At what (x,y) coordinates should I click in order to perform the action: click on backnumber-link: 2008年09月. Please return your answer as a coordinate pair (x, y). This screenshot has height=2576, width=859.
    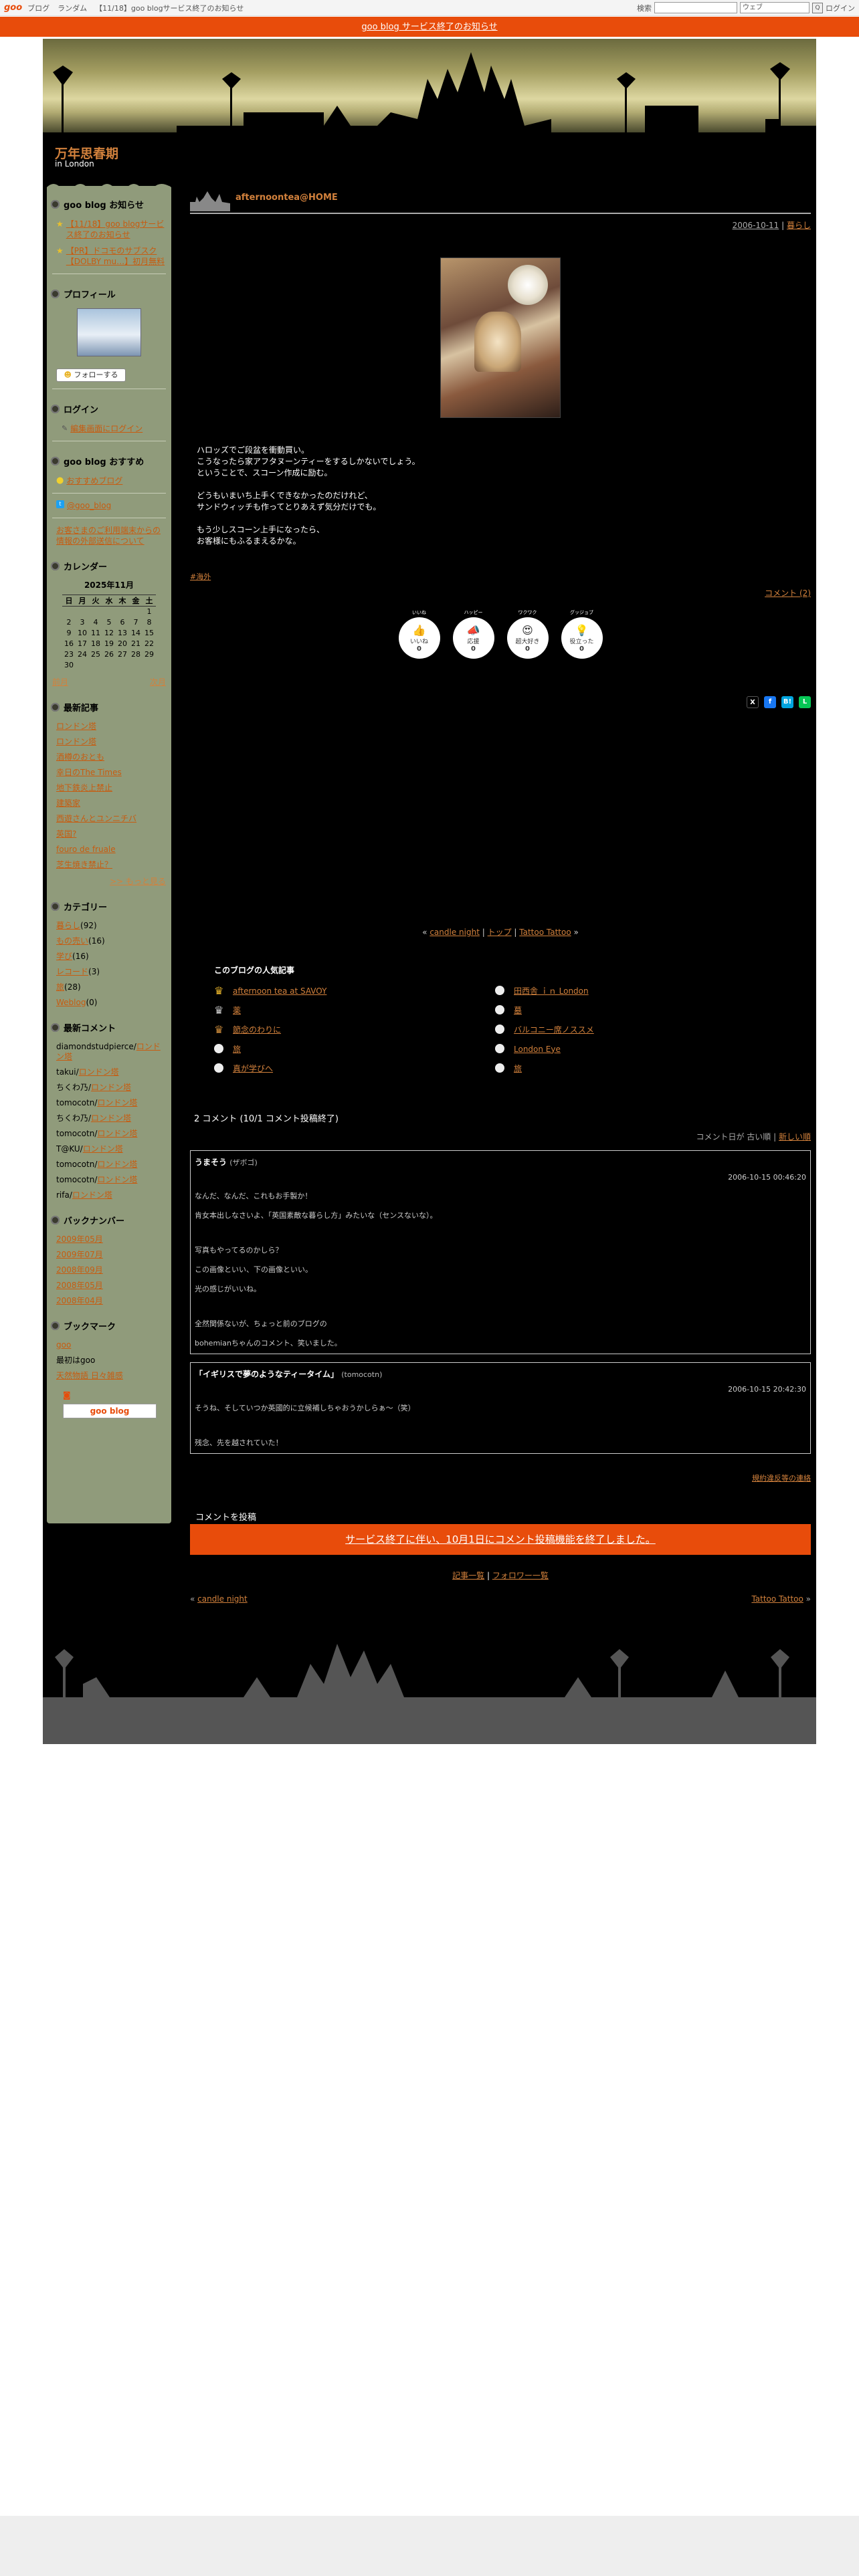
    Looking at the image, I should click on (79, 1270).